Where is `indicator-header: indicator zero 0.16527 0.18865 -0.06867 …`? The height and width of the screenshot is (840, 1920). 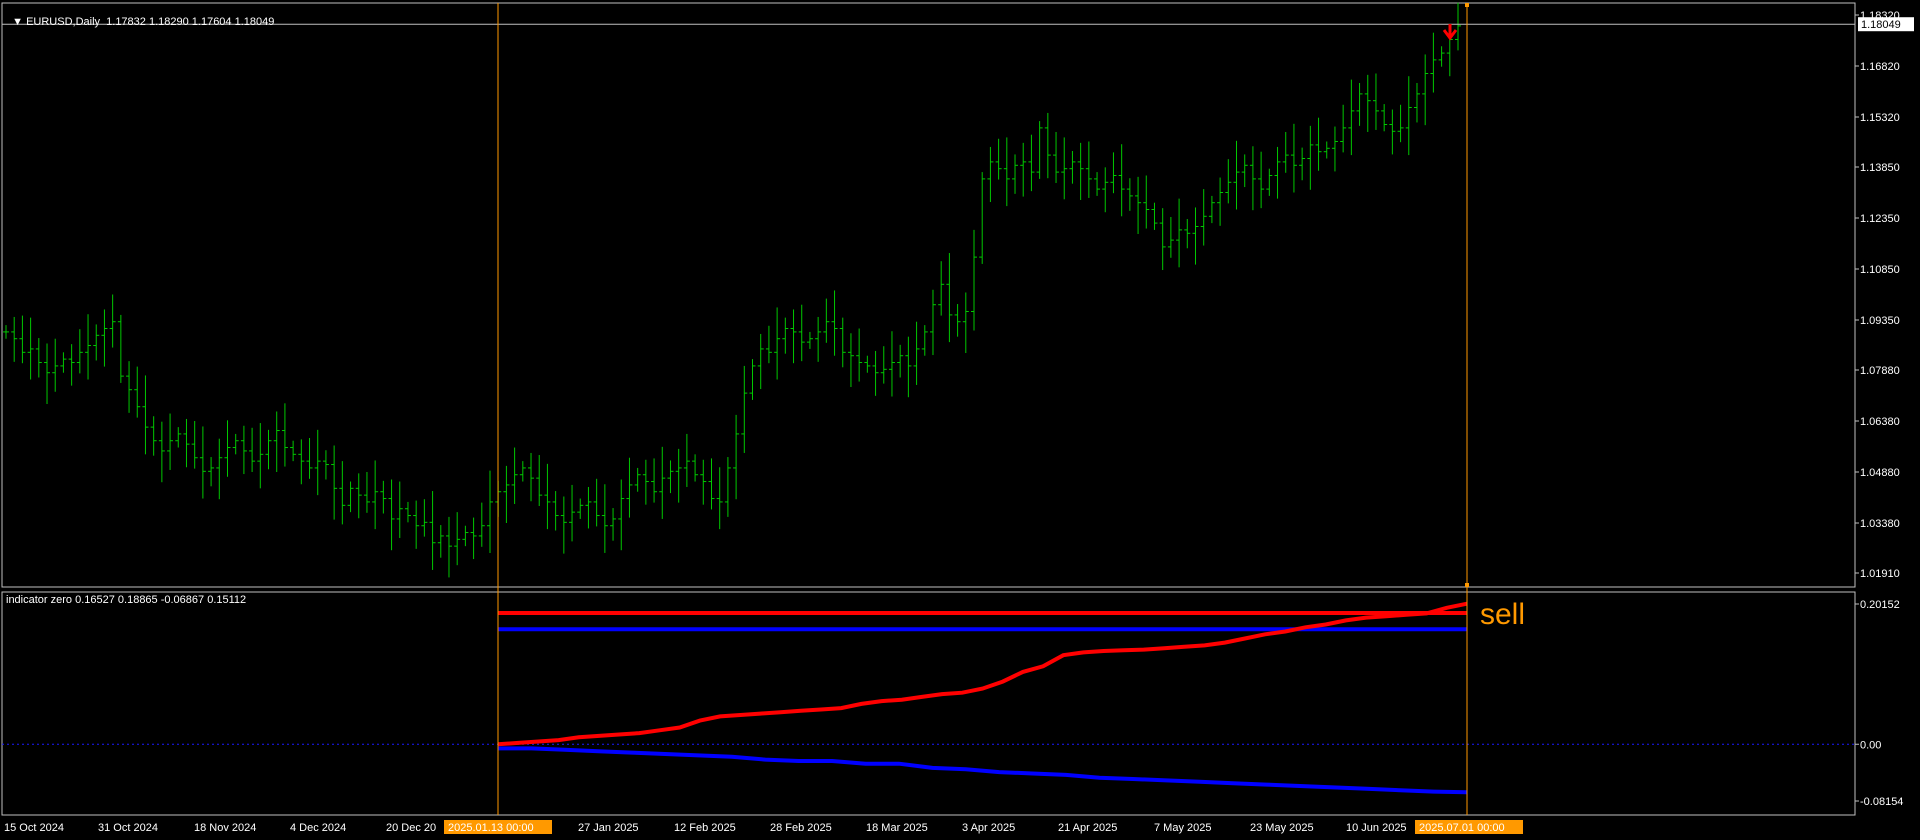 indicator-header: indicator zero 0.16527 0.18865 -0.06867 … is located at coordinates (126, 600).